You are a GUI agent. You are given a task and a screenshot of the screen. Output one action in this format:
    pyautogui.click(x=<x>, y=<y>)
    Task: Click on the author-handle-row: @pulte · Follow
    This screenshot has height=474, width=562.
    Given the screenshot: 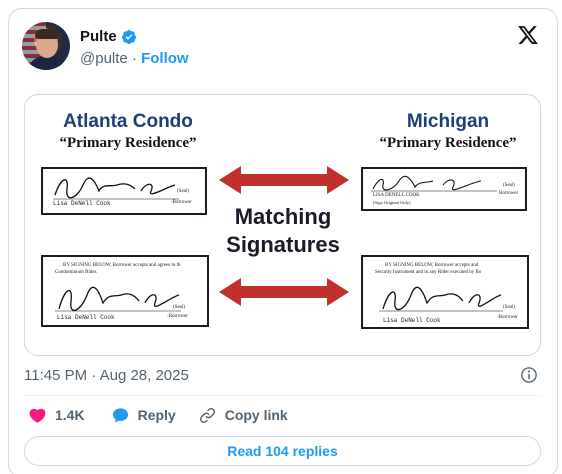 What is the action you would take?
    pyautogui.click(x=134, y=58)
    